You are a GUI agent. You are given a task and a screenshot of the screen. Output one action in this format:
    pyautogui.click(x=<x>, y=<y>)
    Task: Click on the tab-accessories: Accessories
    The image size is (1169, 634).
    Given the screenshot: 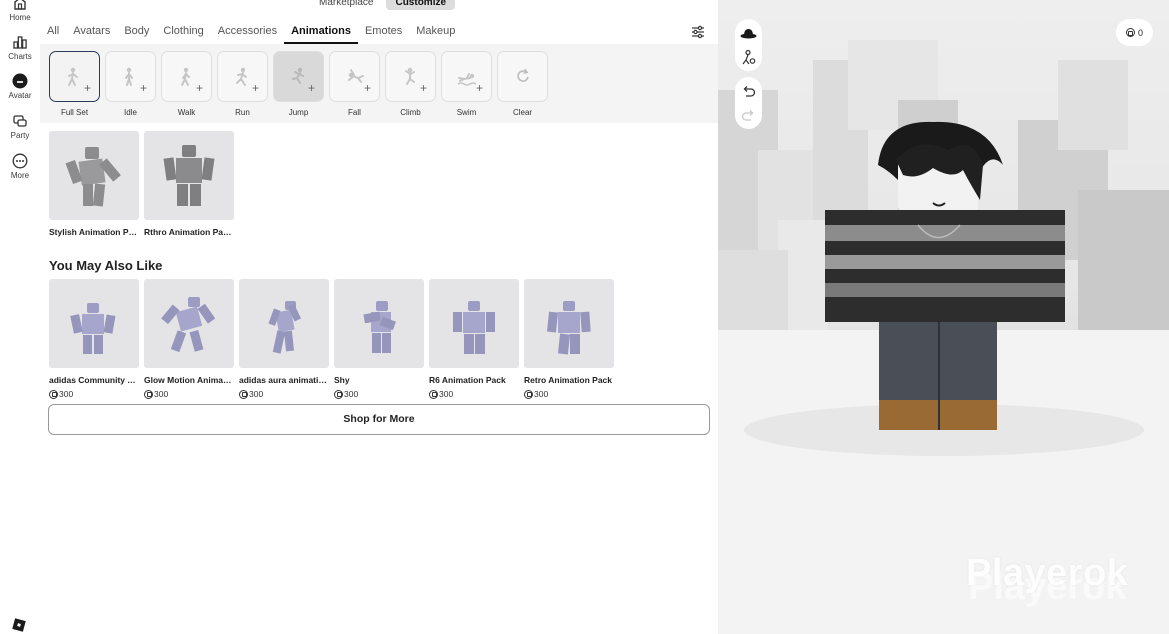 What is the action you would take?
    pyautogui.click(x=247, y=33)
    